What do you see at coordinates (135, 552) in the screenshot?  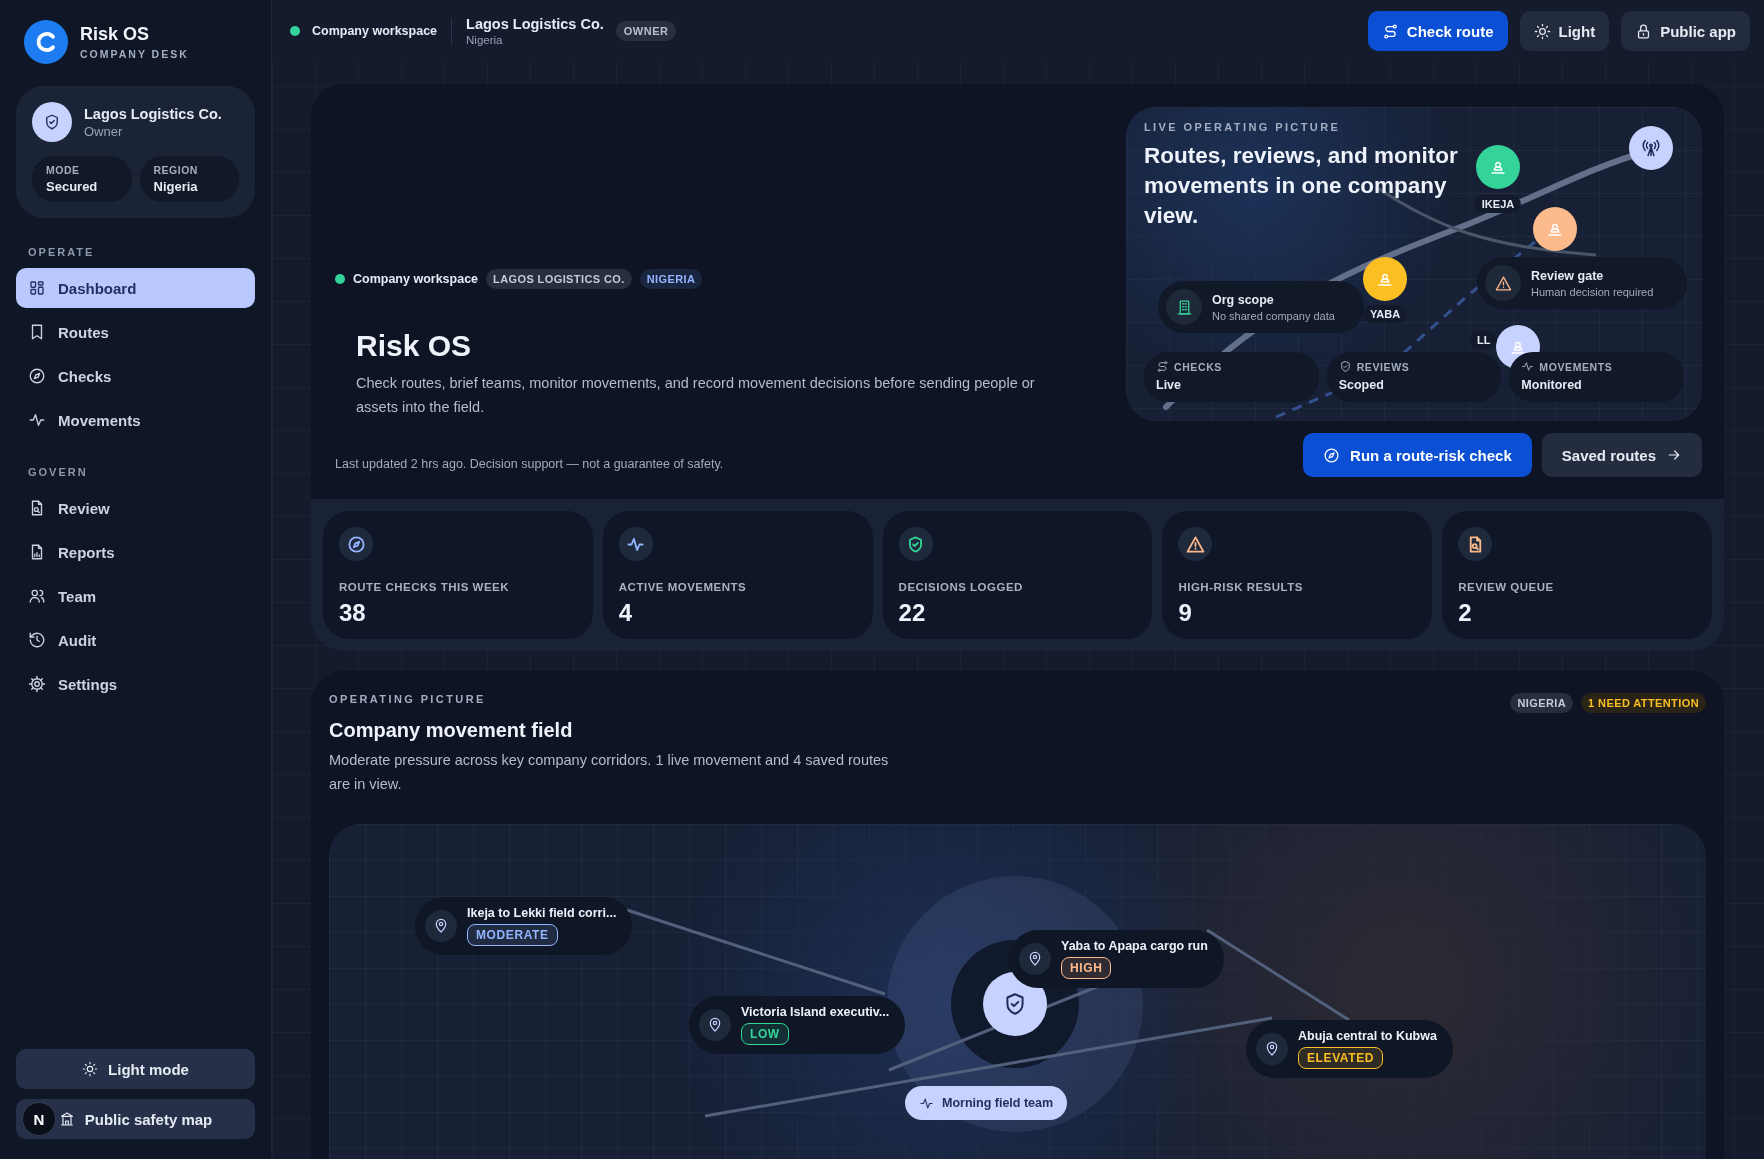 I see `nav-item: Reports` at bounding box center [135, 552].